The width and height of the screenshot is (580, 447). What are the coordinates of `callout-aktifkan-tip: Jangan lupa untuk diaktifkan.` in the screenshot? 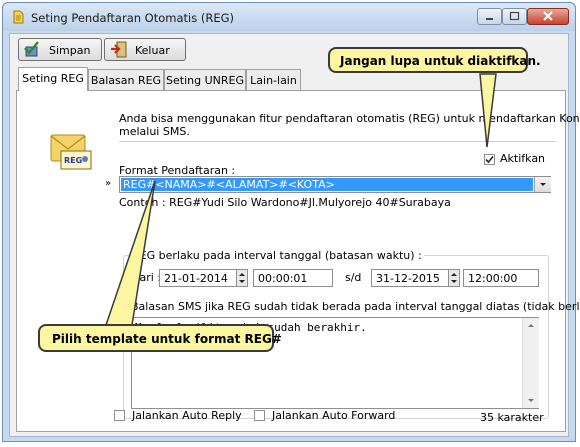 It's located at (434, 60).